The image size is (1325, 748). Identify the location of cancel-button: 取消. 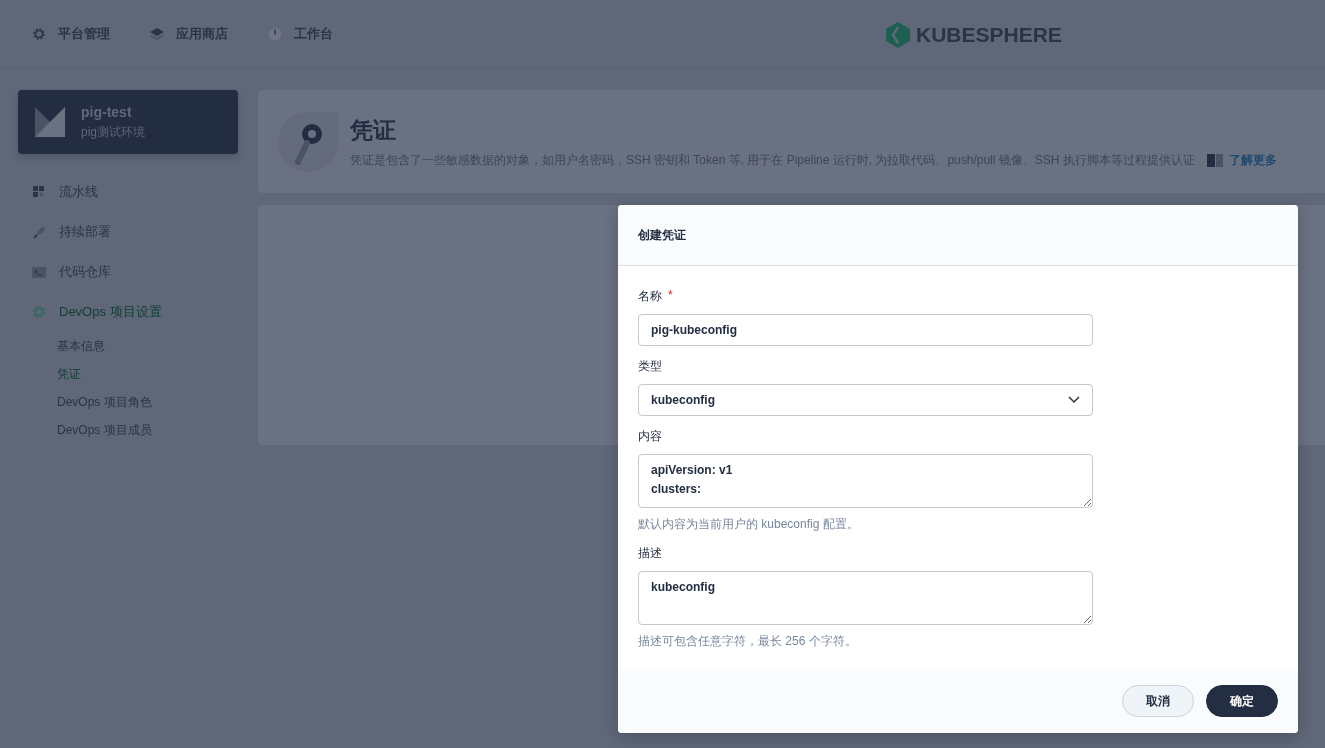
(1158, 701).